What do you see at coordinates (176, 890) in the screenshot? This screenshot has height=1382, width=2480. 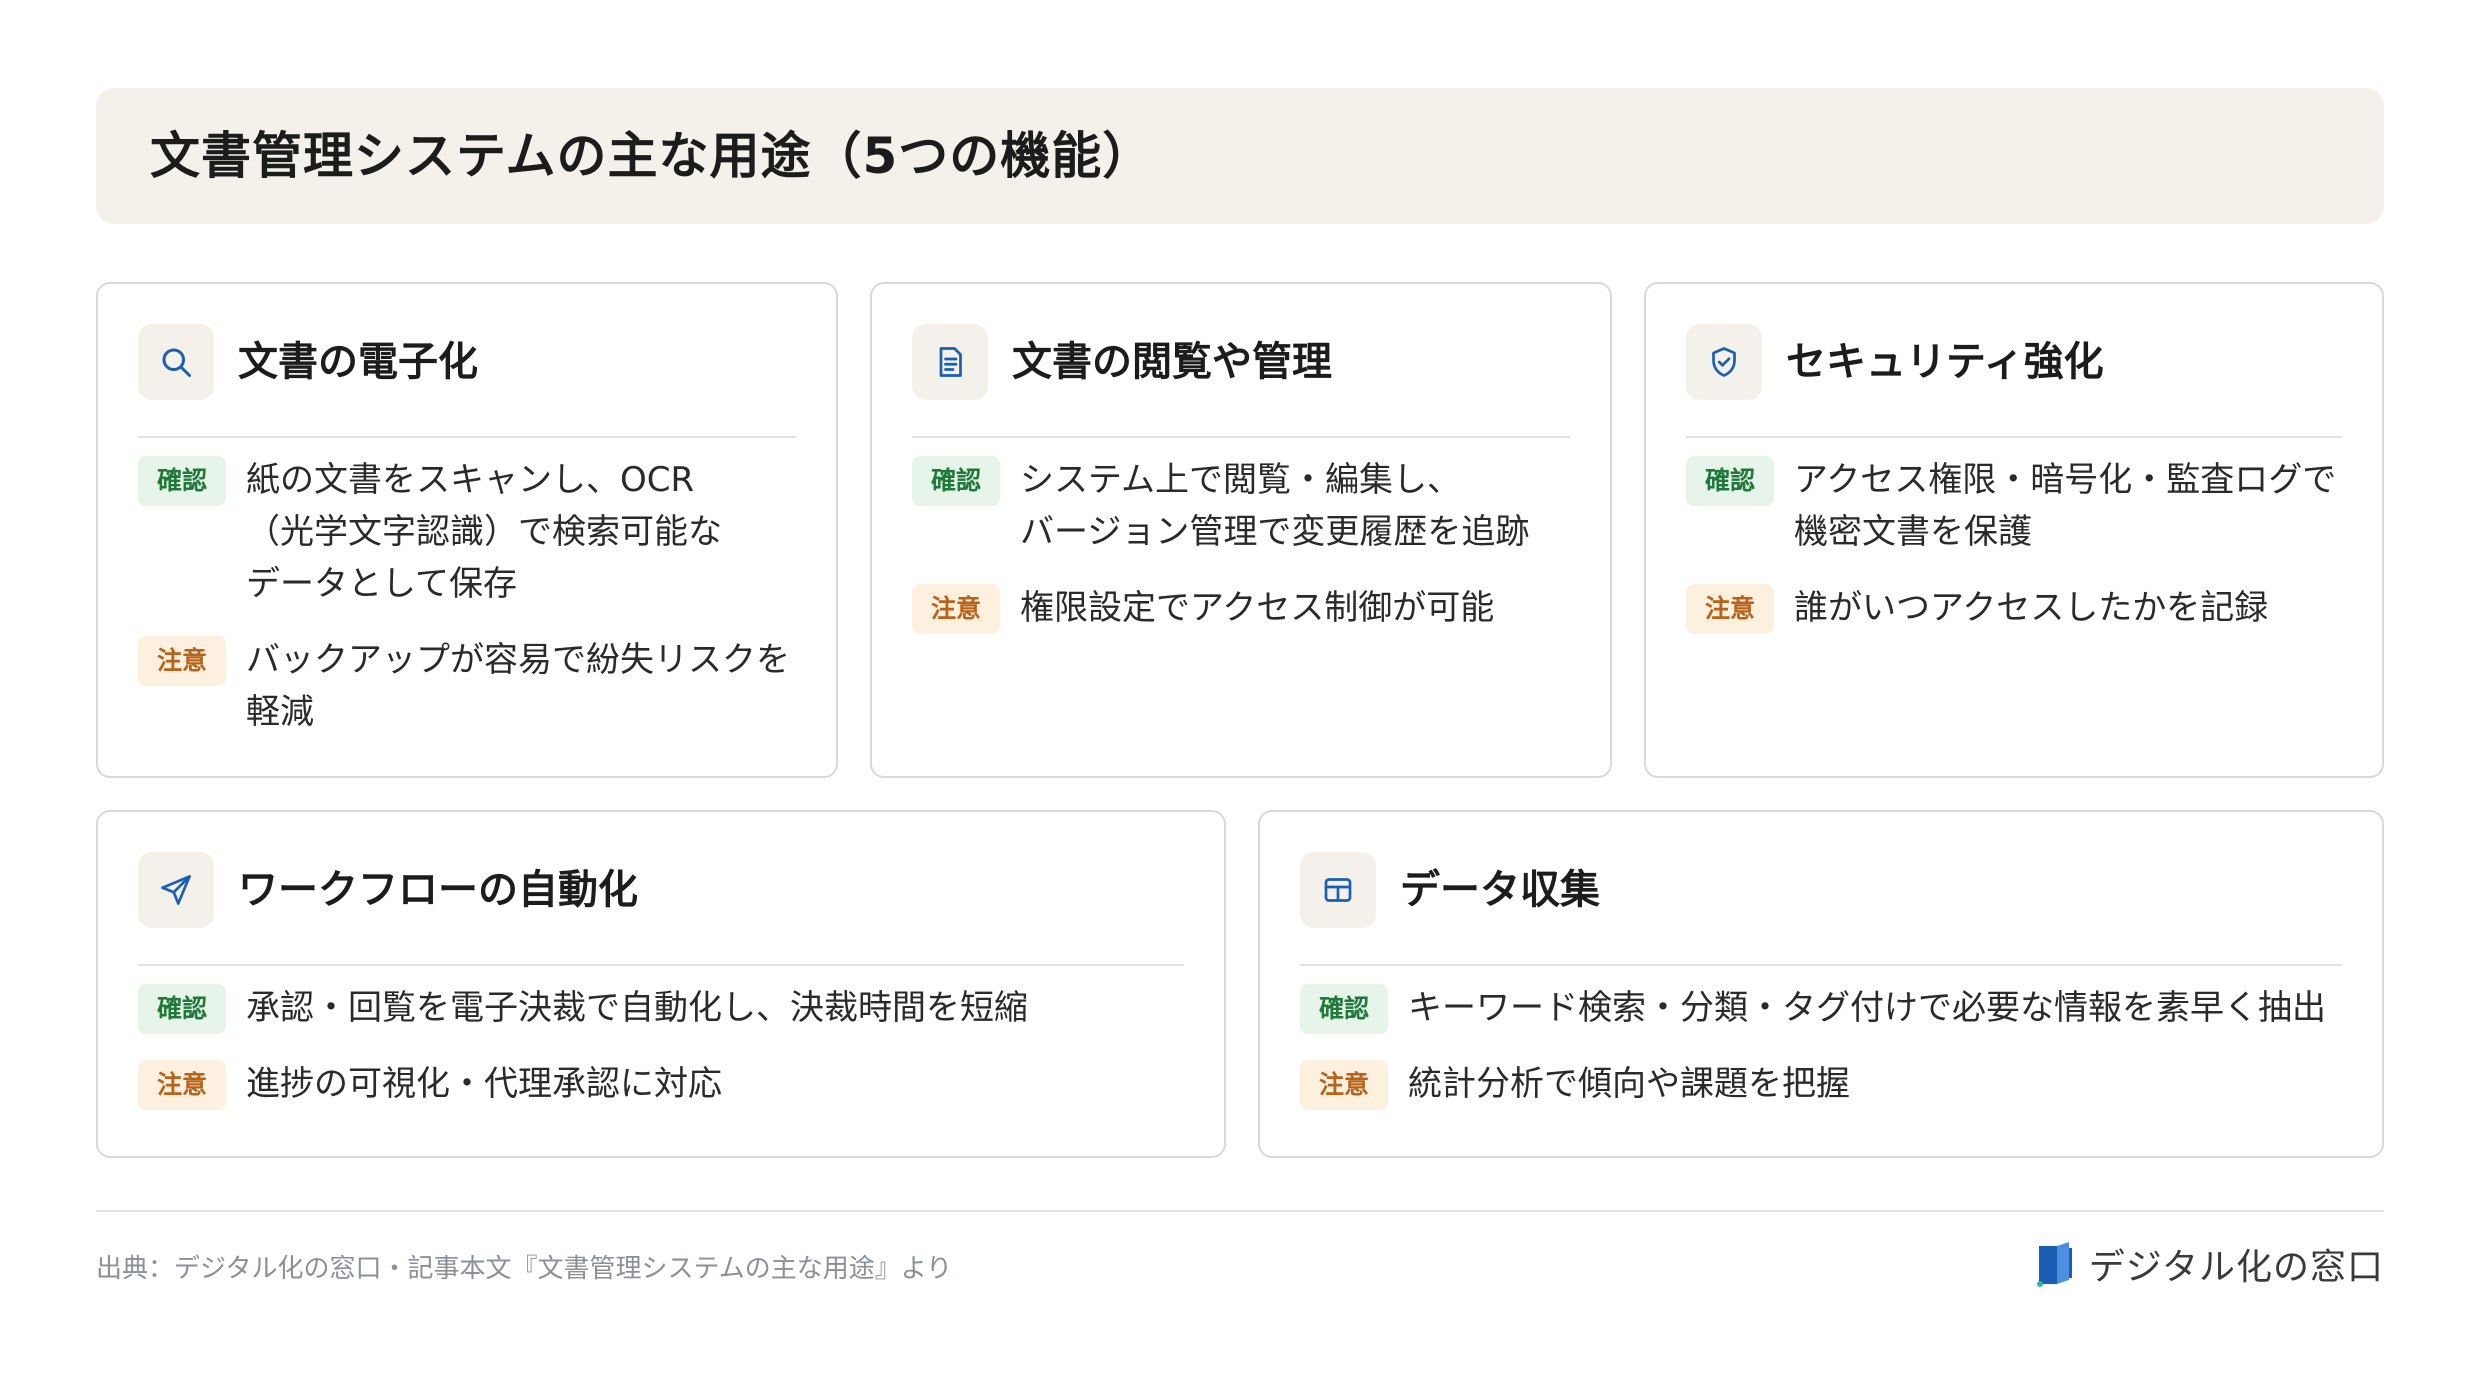 I see `send-icon` at bounding box center [176, 890].